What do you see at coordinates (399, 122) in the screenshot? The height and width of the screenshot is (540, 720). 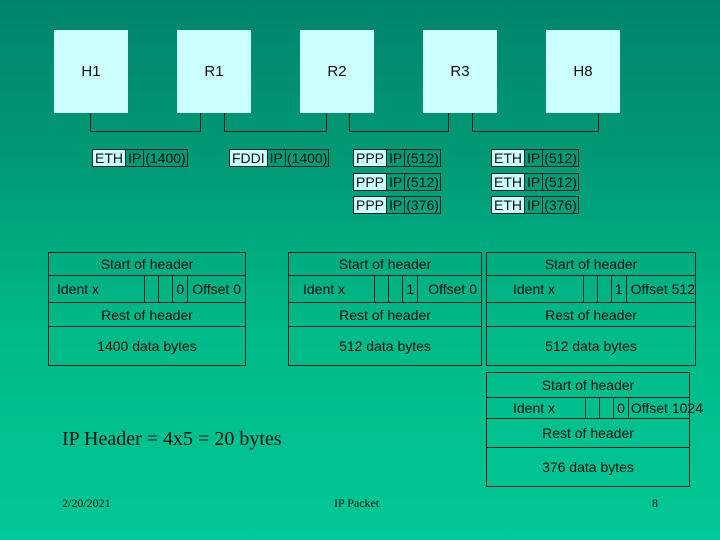 I see `link-r2-r3` at bounding box center [399, 122].